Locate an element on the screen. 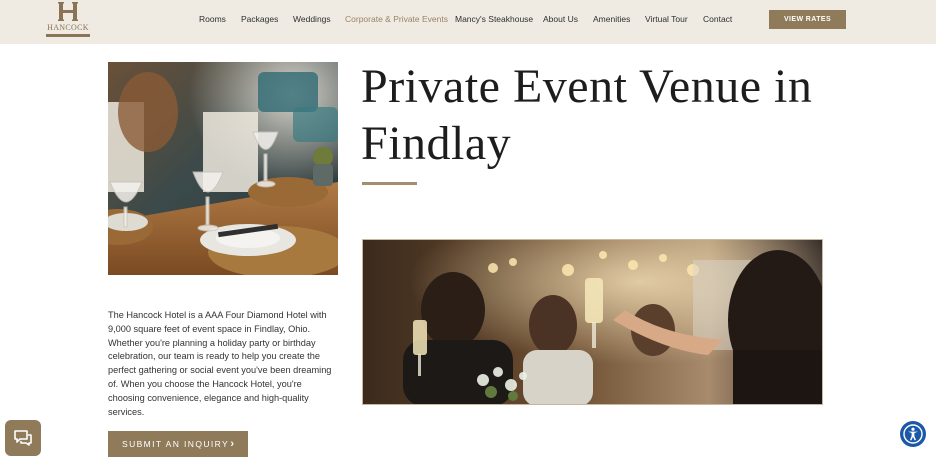 This screenshot has width=936, height=460. logo-underline is located at coordinates (68, 35).